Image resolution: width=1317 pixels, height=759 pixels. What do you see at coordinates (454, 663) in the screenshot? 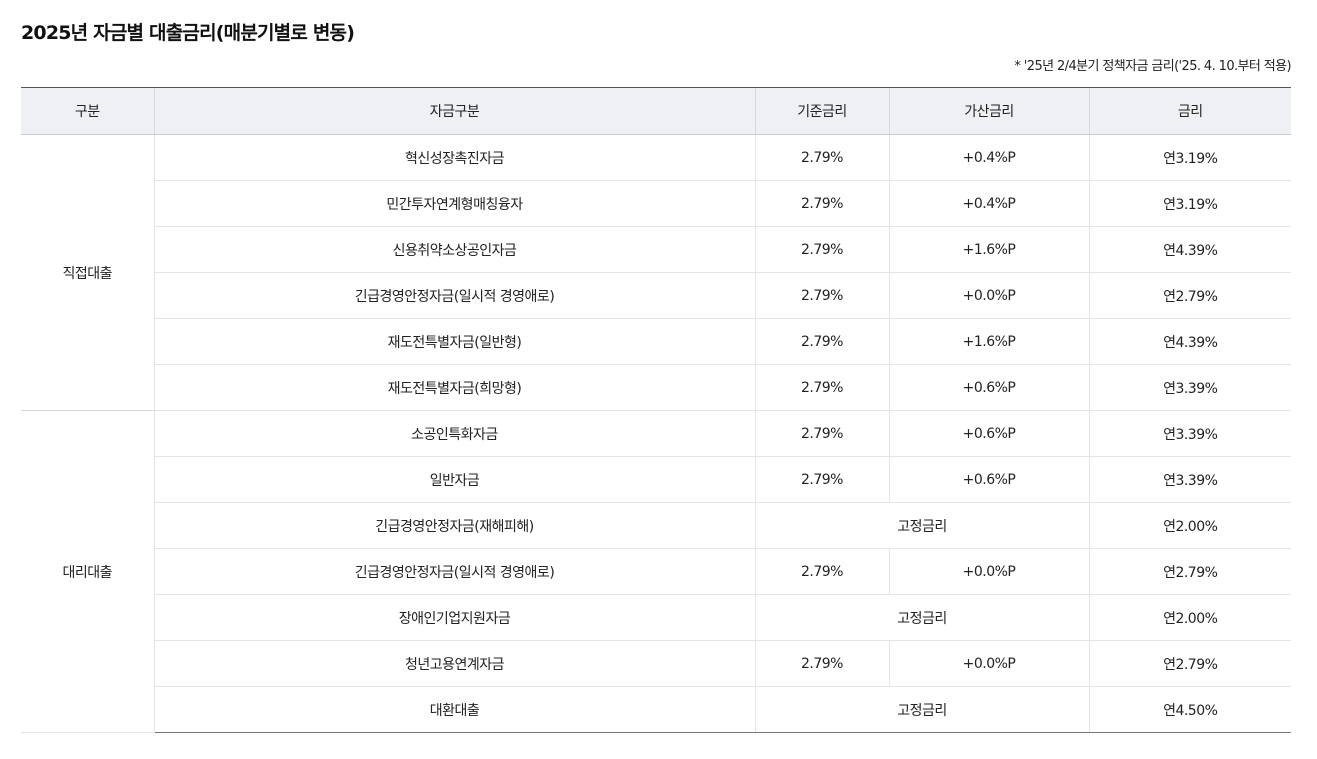
I see `fund-cell: 청년고용연계자금` at bounding box center [454, 663].